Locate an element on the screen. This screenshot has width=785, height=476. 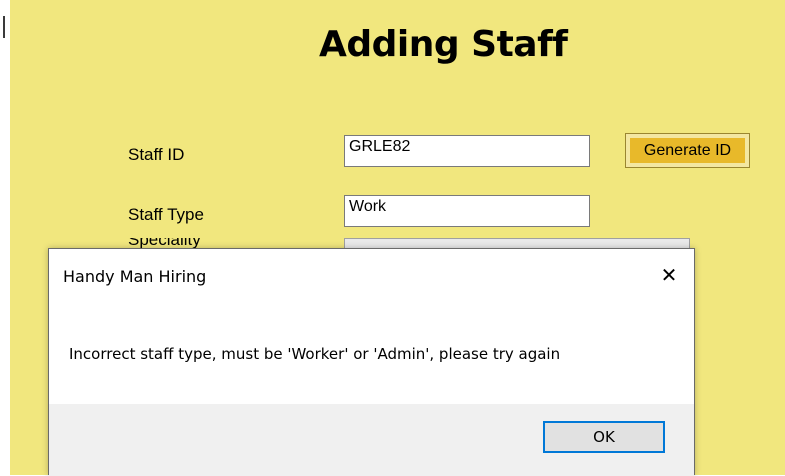
staff-type-field: Work is located at coordinates (467, 211).